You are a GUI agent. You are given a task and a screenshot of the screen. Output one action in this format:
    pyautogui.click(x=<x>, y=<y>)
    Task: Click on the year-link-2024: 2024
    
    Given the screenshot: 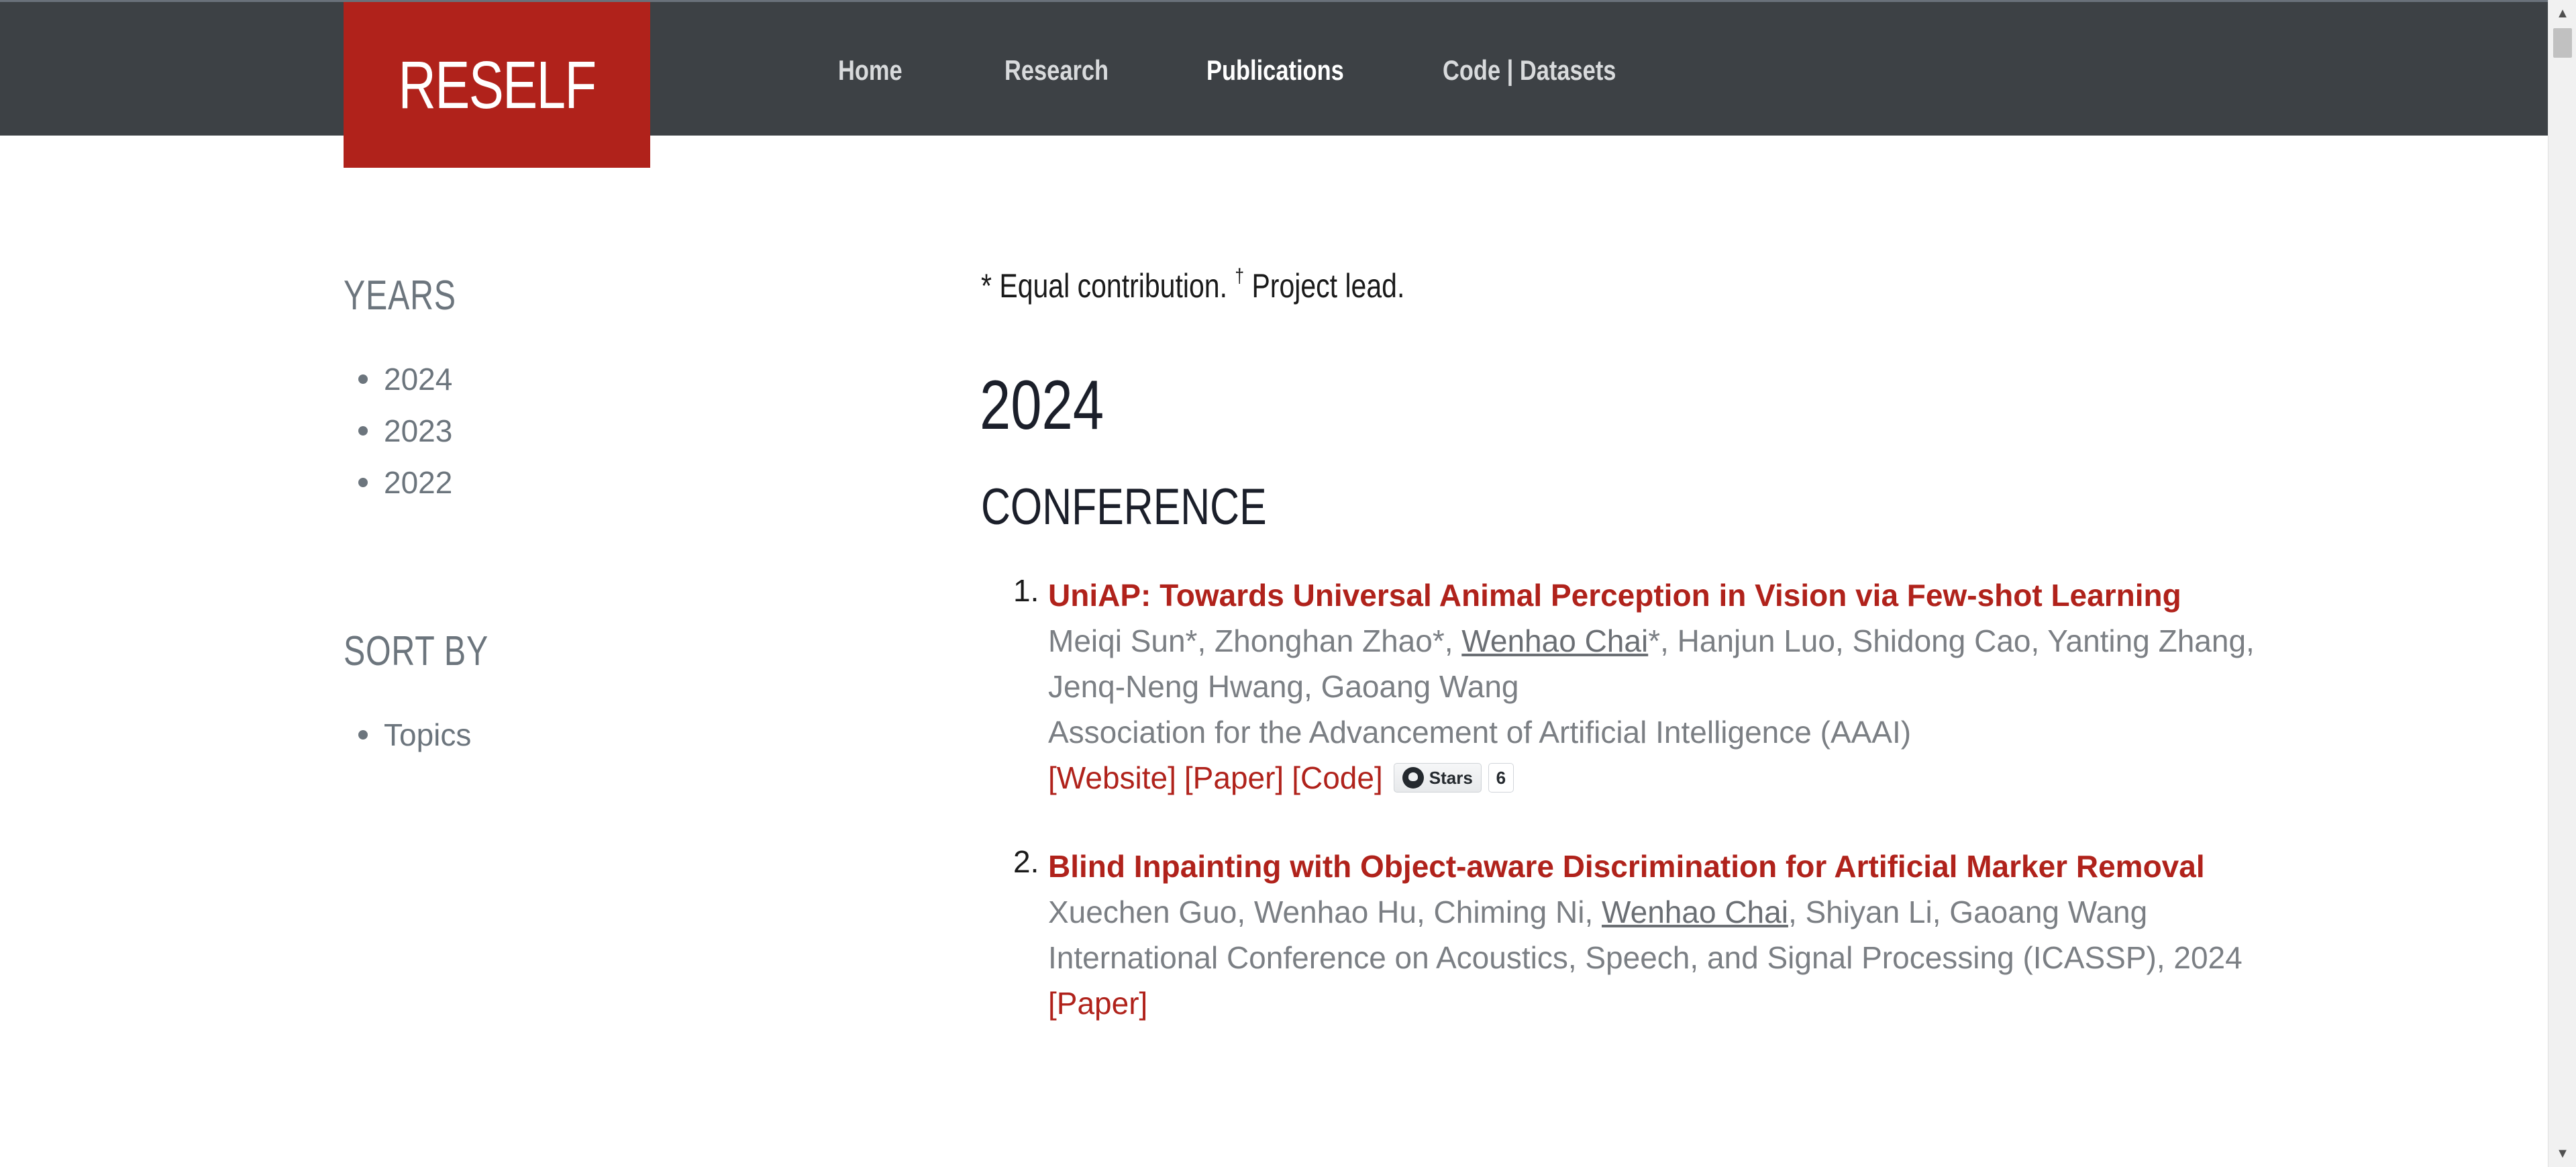 What is the action you would take?
    pyautogui.click(x=405, y=379)
    